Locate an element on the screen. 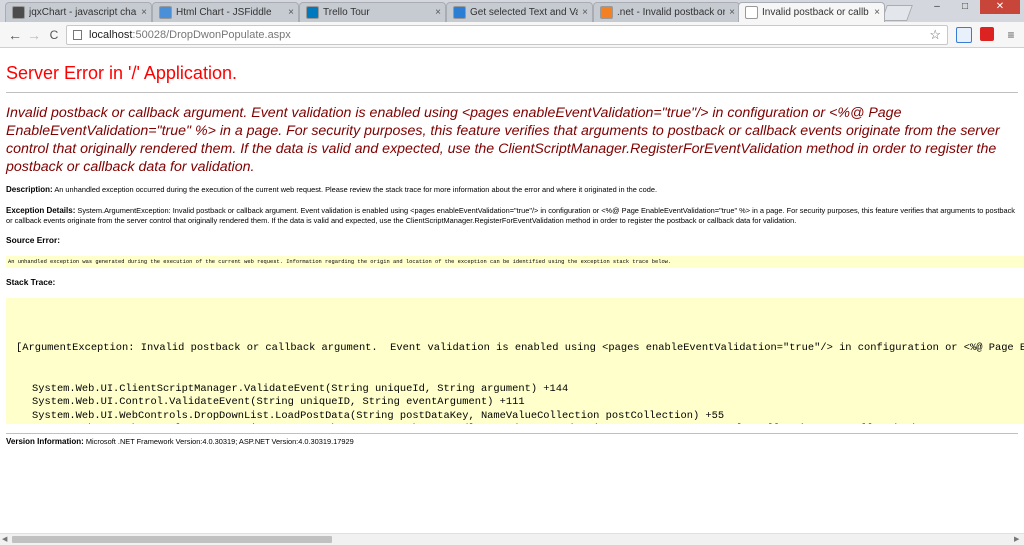 The image size is (1024, 545). reload-button: C is located at coordinates (54, 35).